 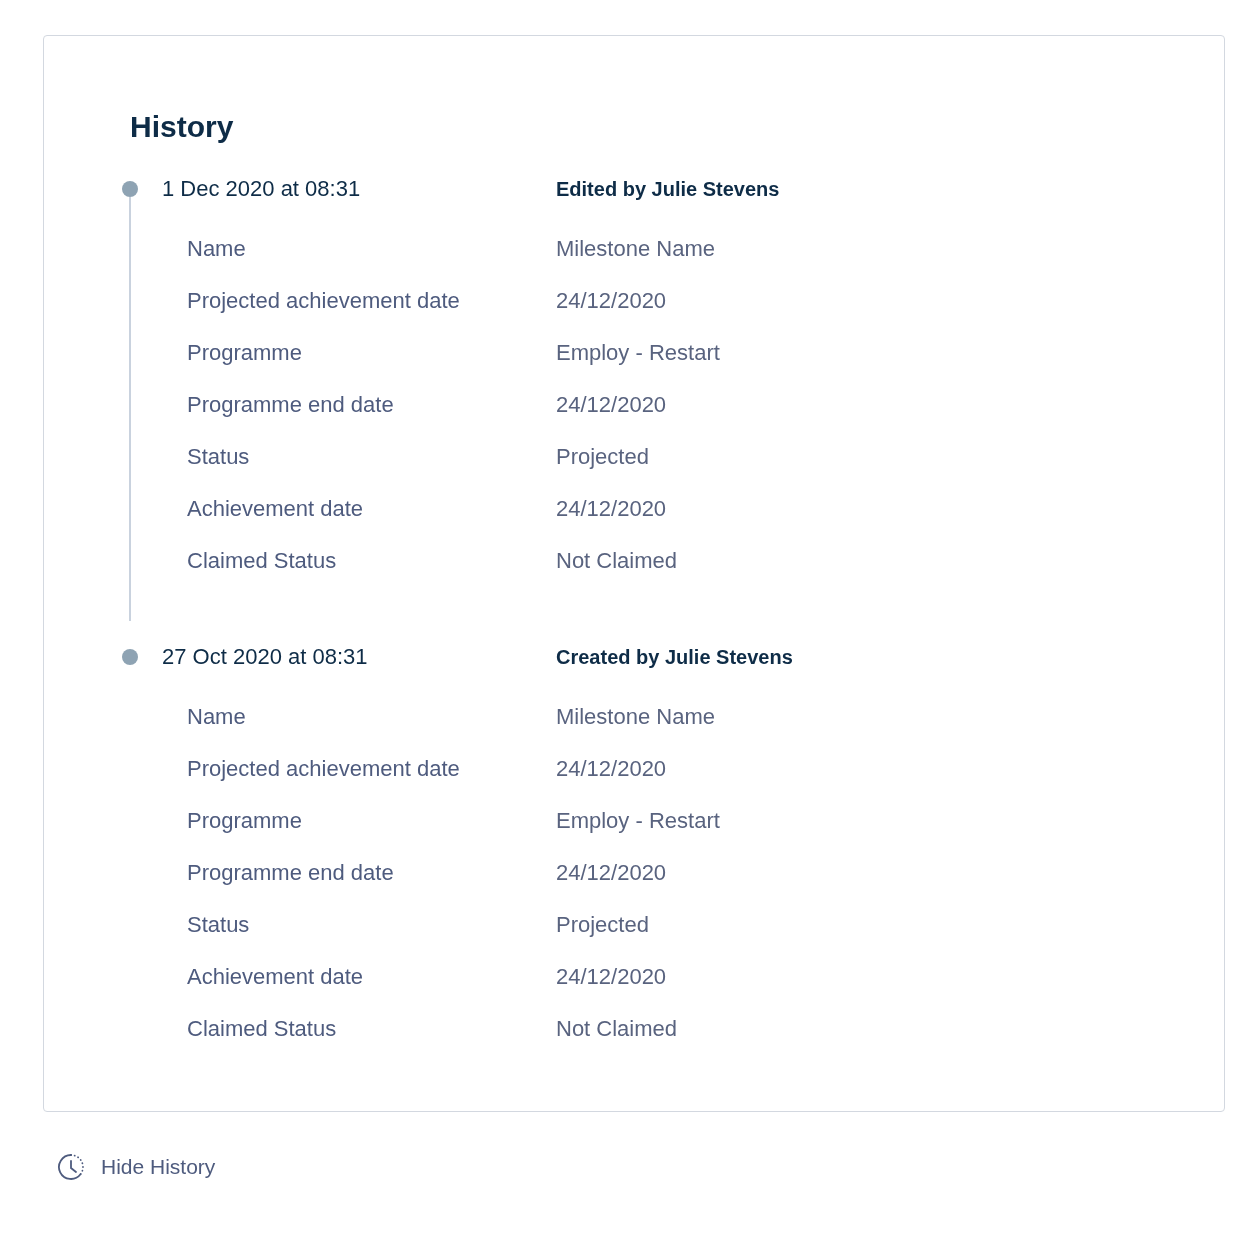 What do you see at coordinates (668, 189) in the screenshot?
I see `entry-author: Edited by Julie Stevens` at bounding box center [668, 189].